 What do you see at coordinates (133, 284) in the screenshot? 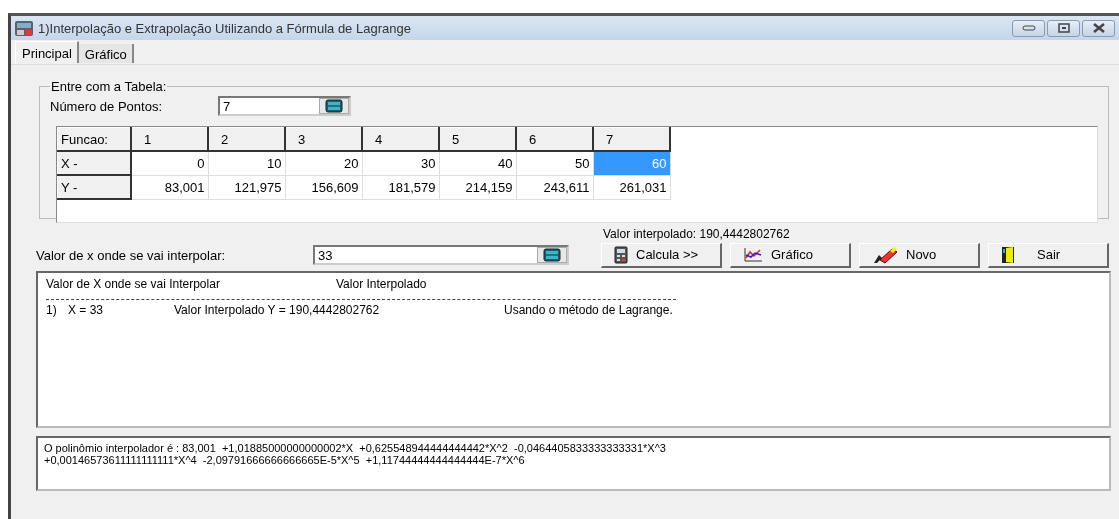
I see `column-title: Valor de X onde se vai Interpolar` at bounding box center [133, 284].